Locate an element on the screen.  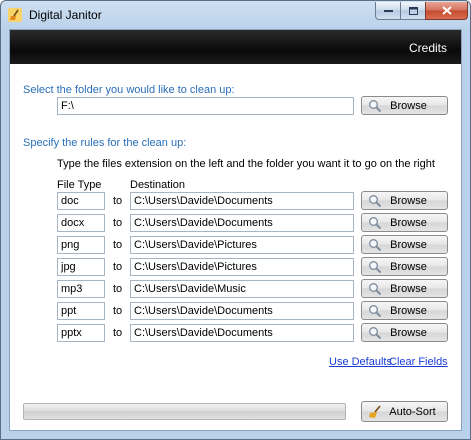
minimize-icon is located at coordinates (388, 10).